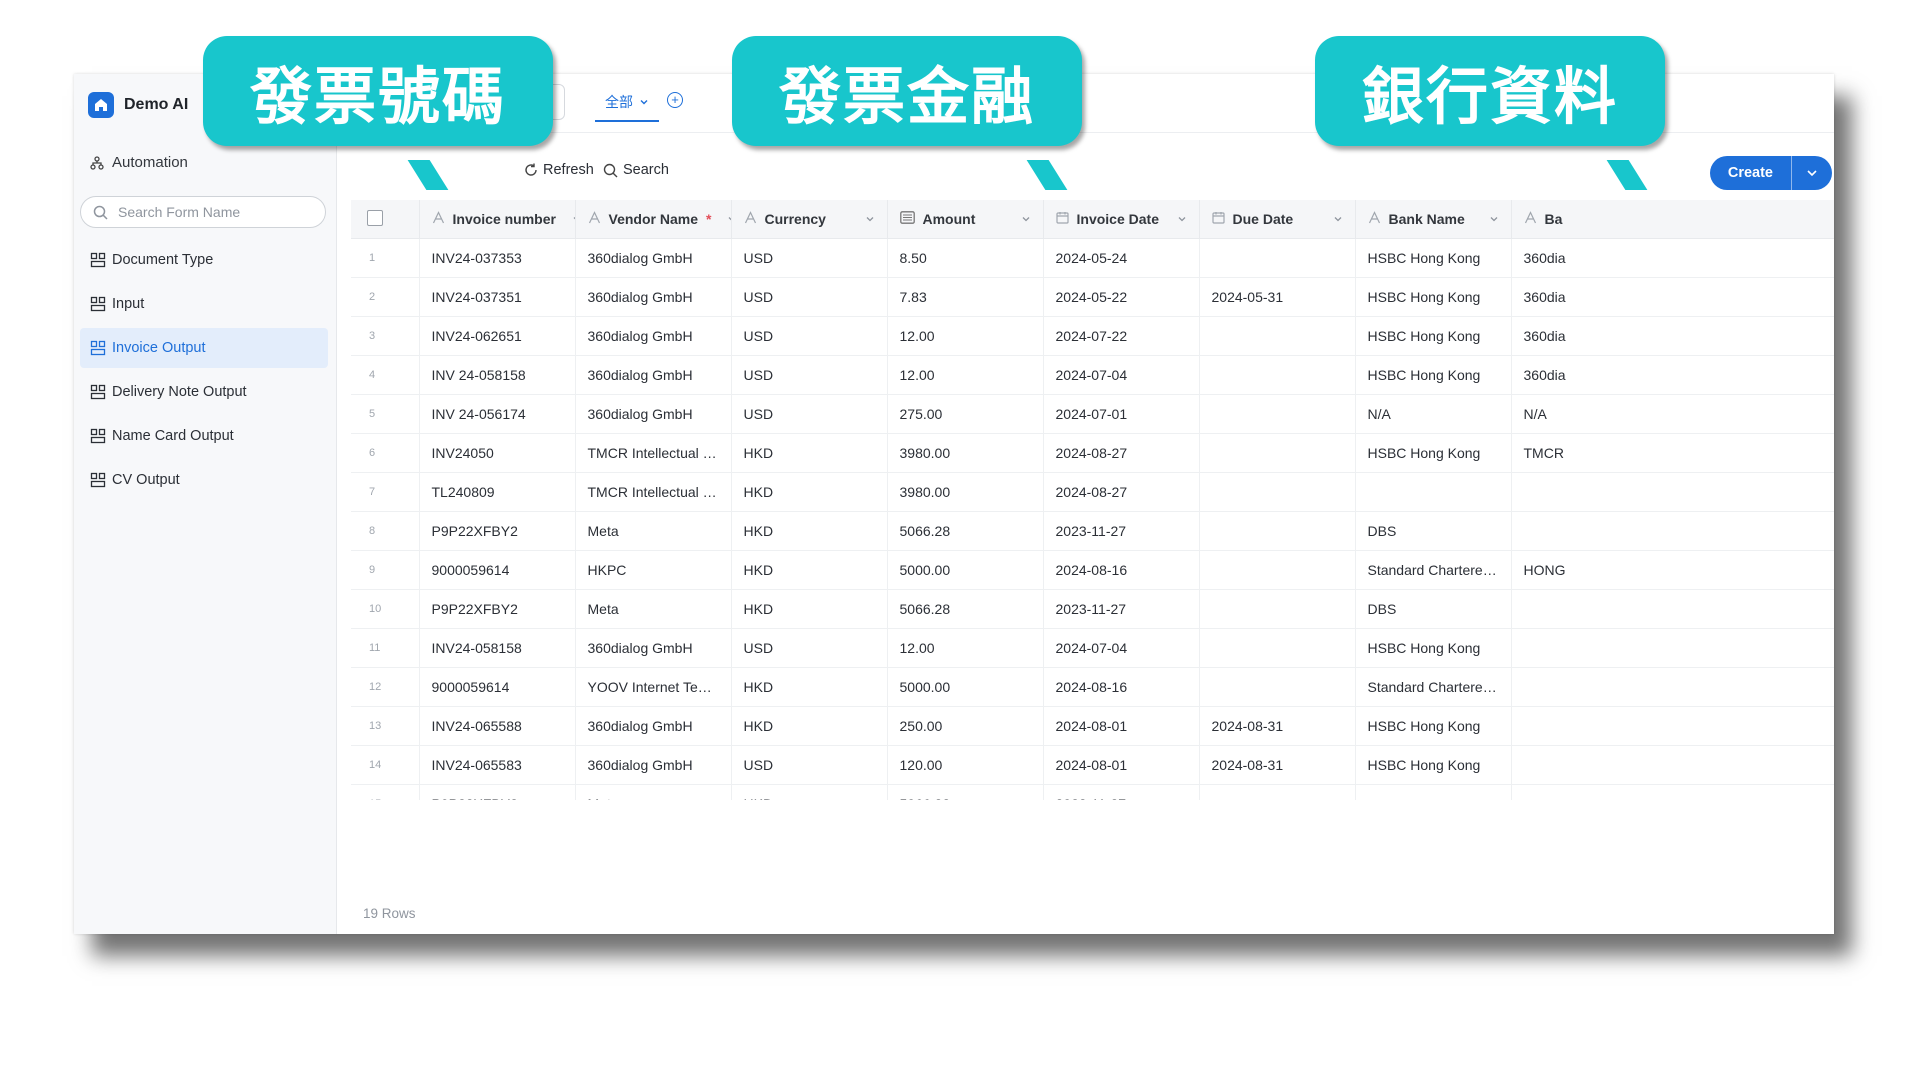  Describe the element at coordinates (1121, 375) in the screenshot. I see `table-cell: 2024-07-04` at that location.